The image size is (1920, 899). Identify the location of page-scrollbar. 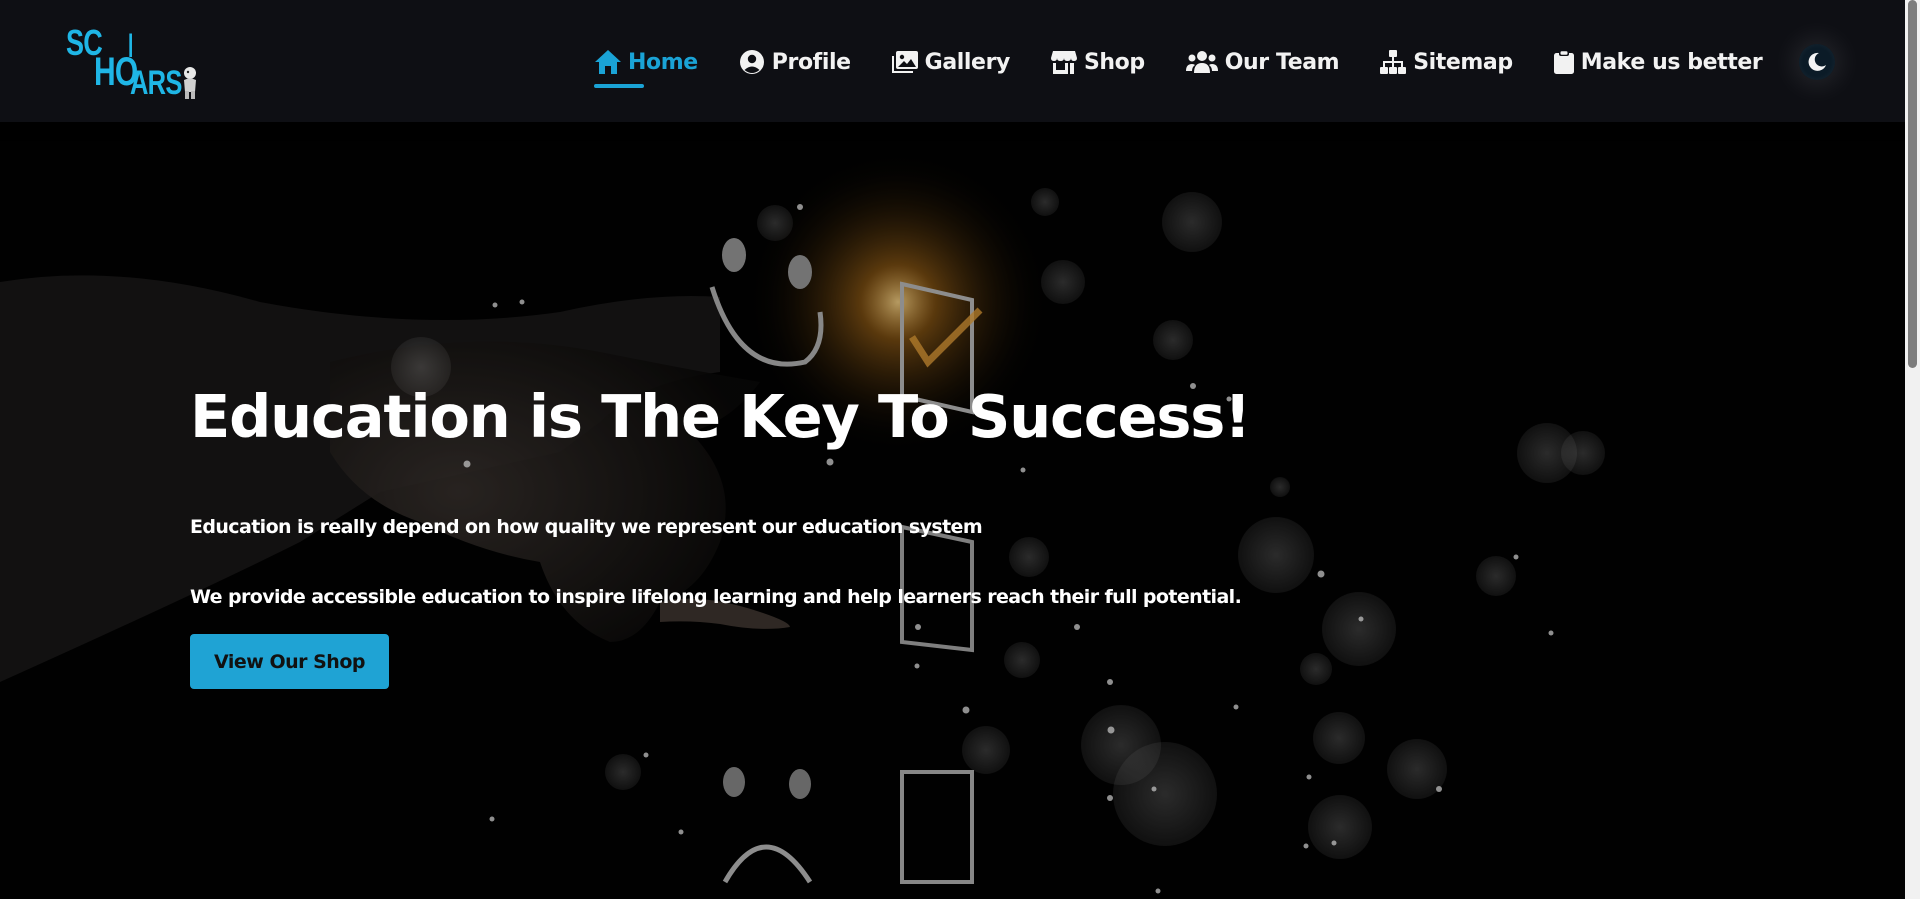
(1912, 449).